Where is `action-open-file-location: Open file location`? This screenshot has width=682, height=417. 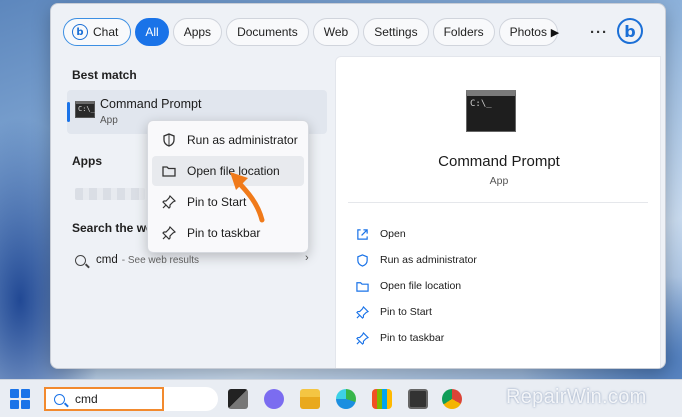
action-open-file-location: Open file location is located at coordinates (416, 286).